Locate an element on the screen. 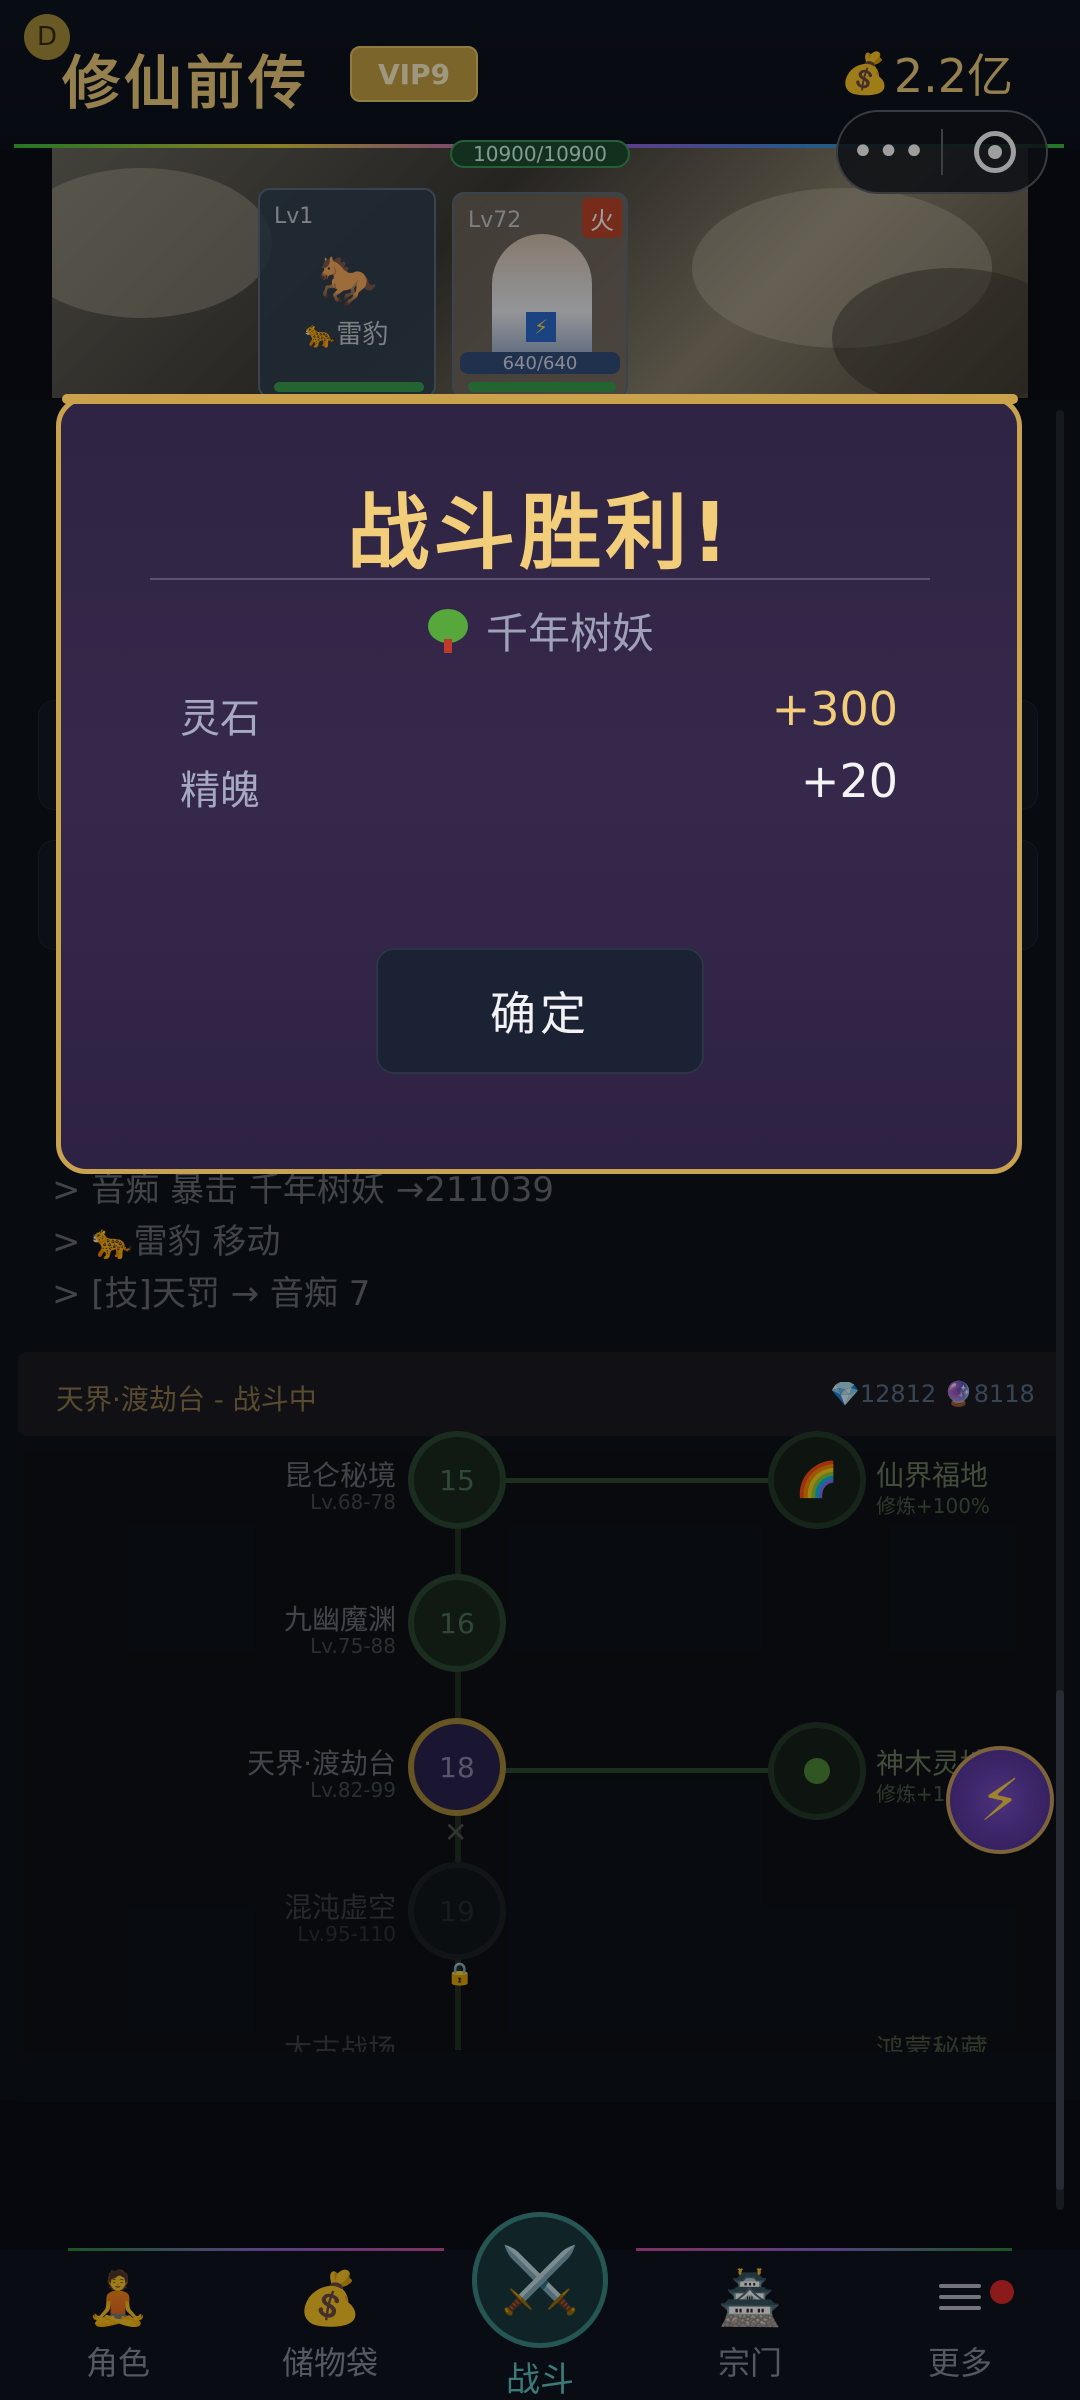  reward-value: +20 is located at coordinates (849, 781).